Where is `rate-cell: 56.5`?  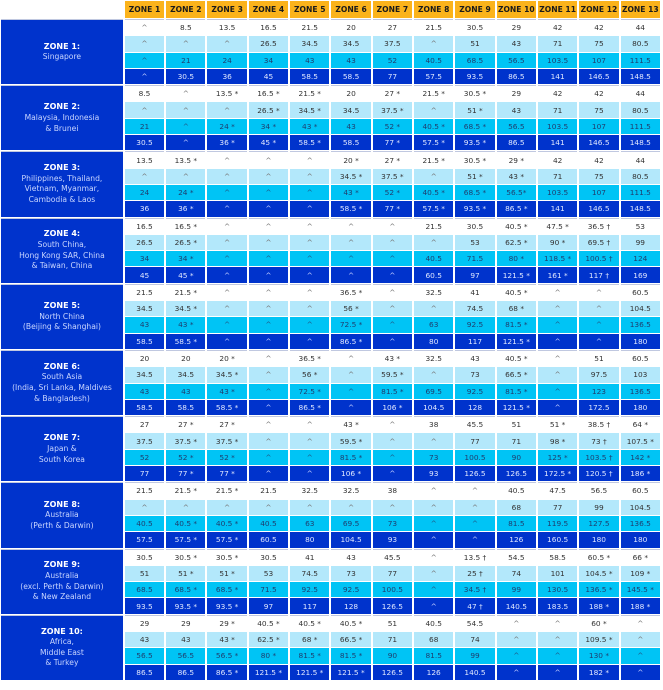
rate-cell: 56.5 is located at coordinates (516, 60).